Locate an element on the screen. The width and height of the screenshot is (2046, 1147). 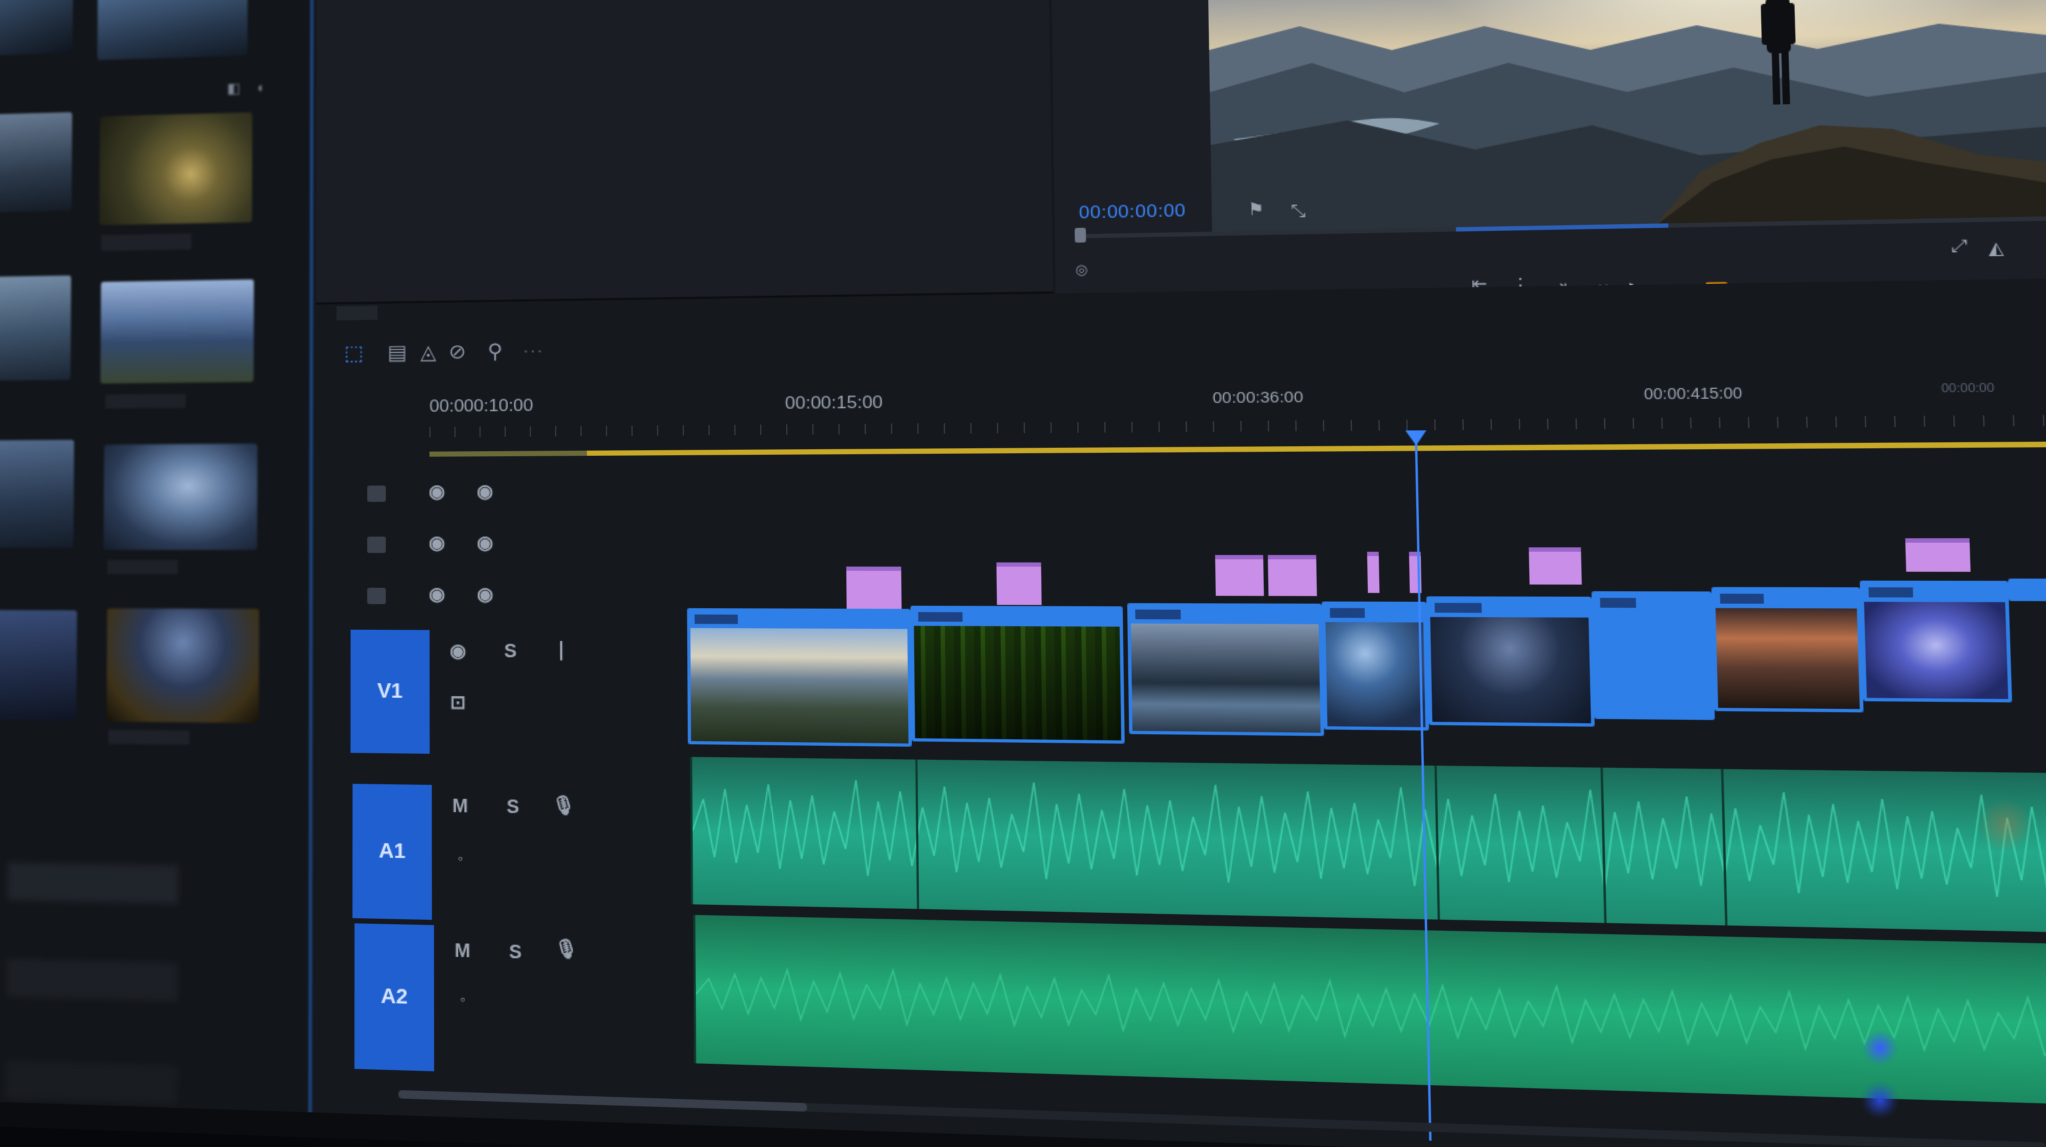
selection-tool-icon: ⬚ is located at coordinates (354, 353).